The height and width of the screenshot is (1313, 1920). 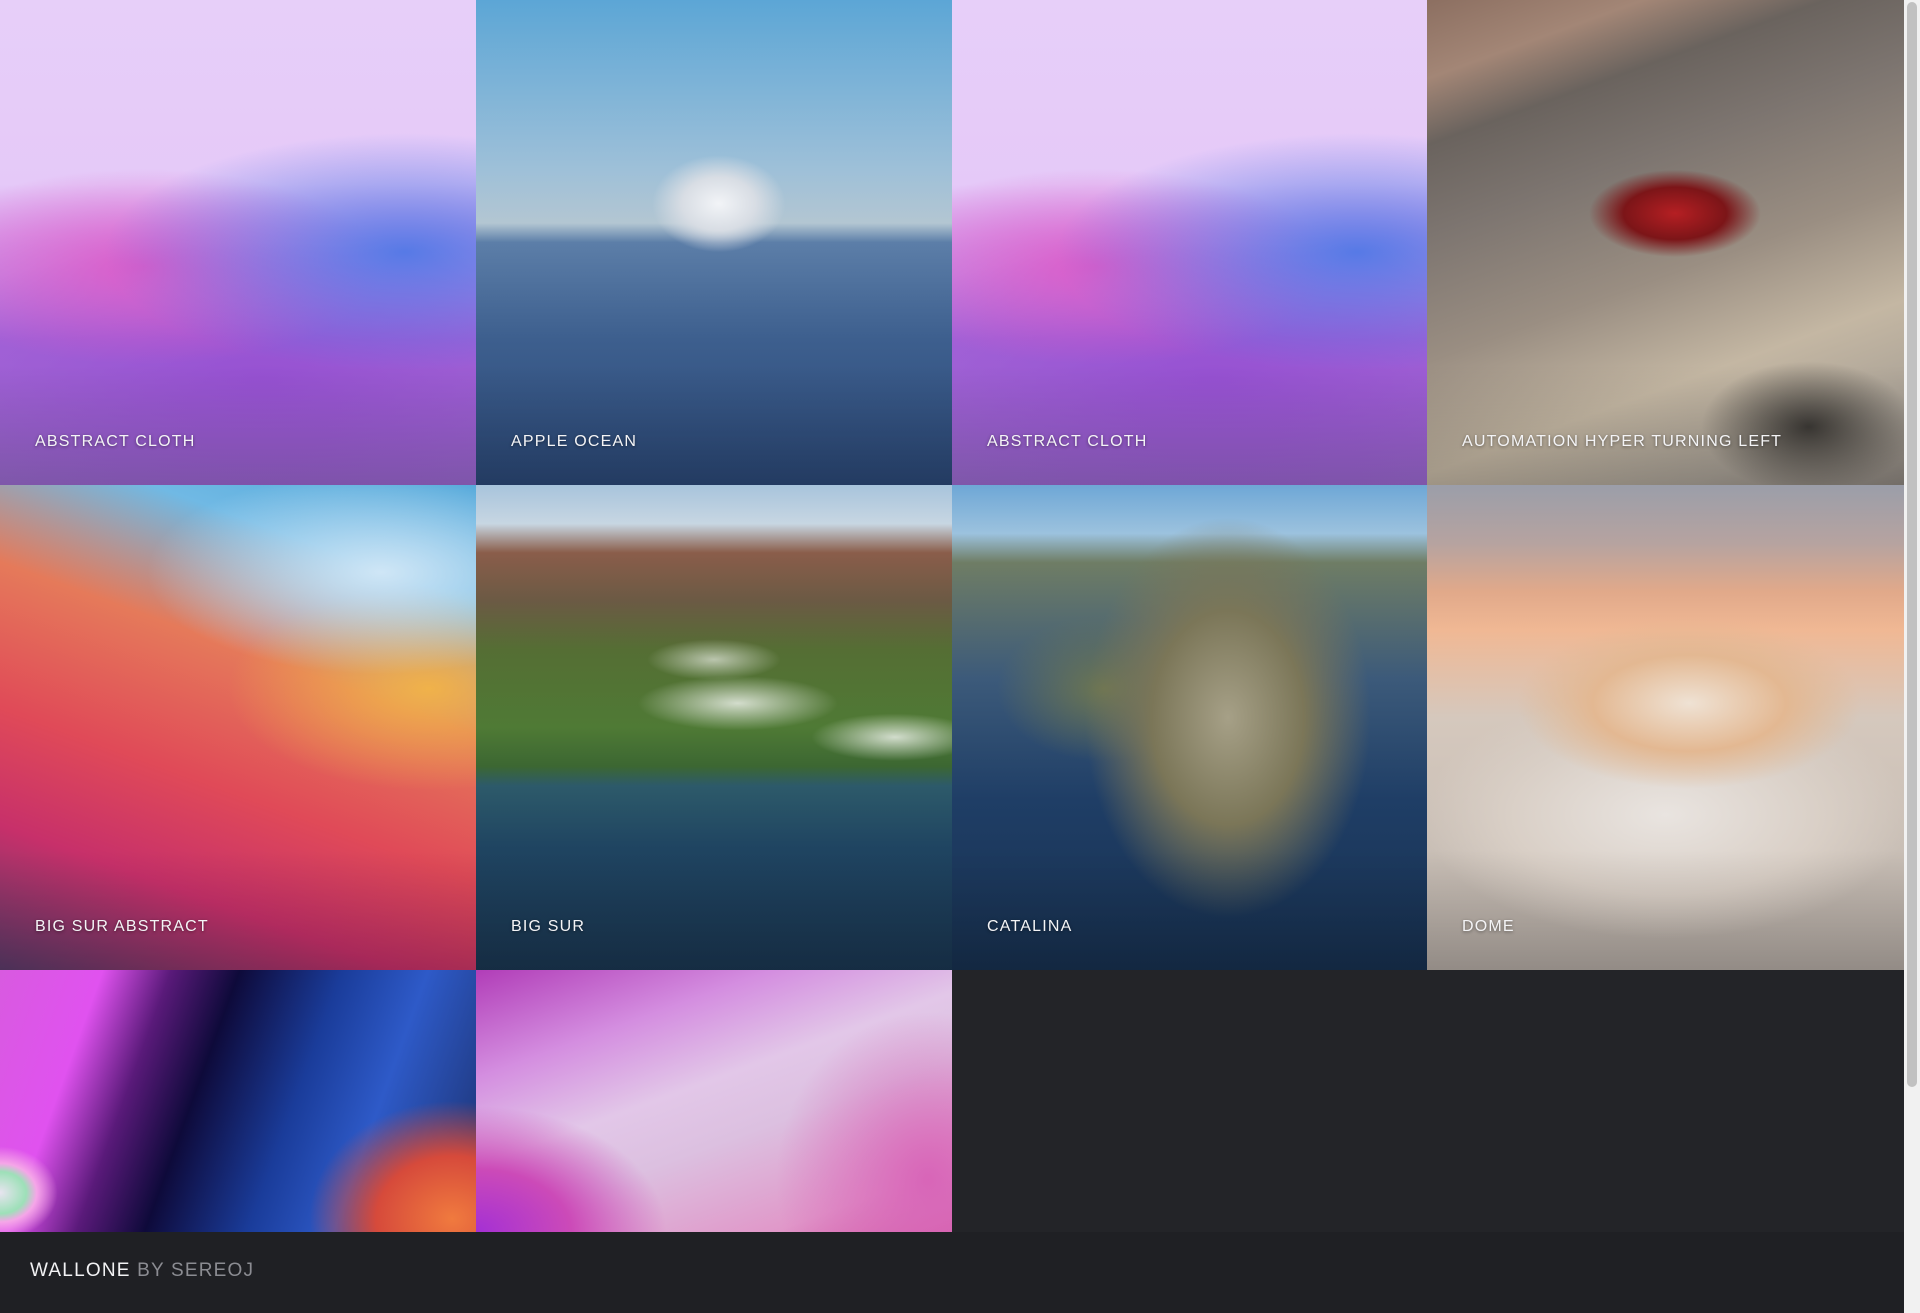 I want to click on footer: WALLONE BY SEREOJ, so click(x=952, y=1272).